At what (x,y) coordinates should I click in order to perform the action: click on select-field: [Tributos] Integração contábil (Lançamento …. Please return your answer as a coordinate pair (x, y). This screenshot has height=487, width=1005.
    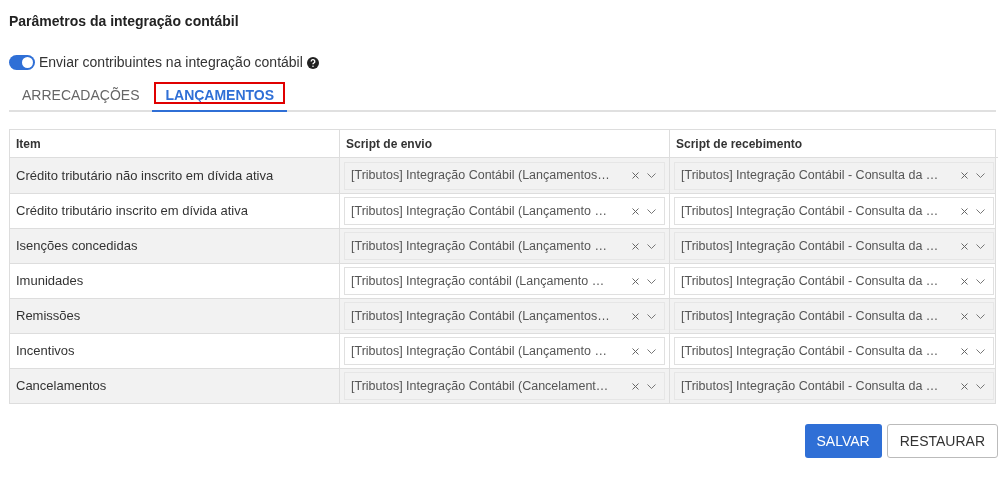
    Looking at the image, I should click on (504, 281).